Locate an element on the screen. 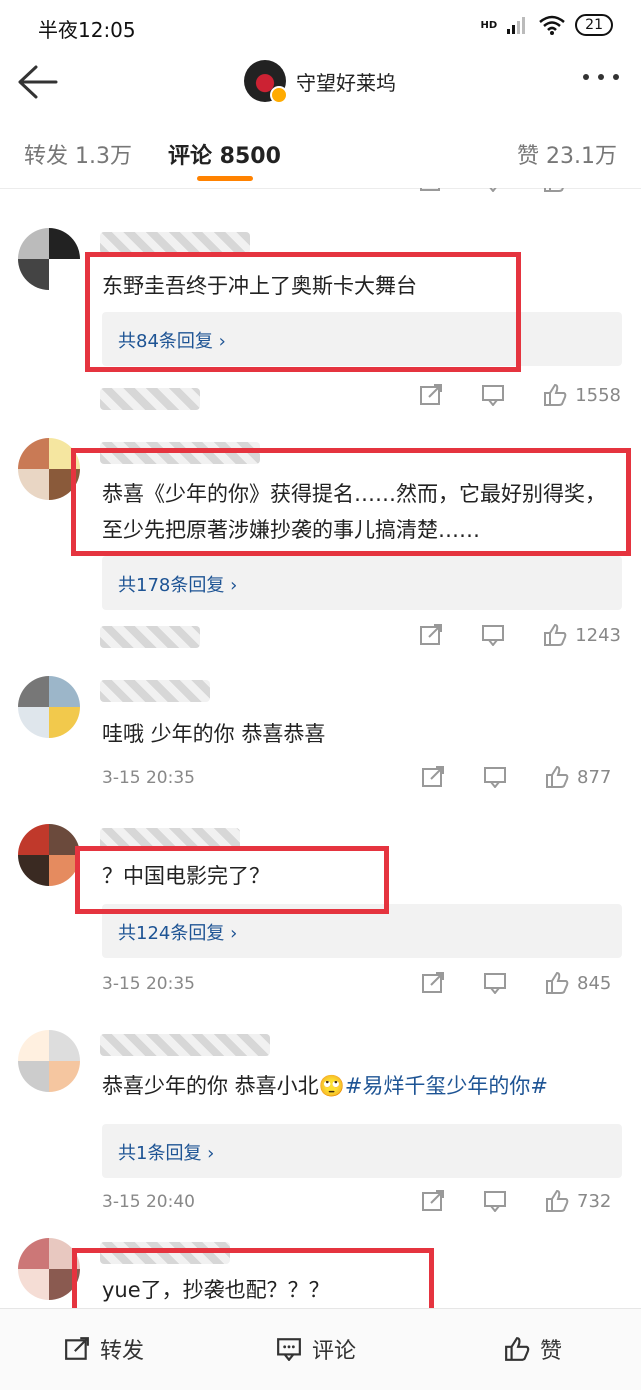  bottom-action-bar: 转发 评论 赞 is located at coordinates (320, 1349).